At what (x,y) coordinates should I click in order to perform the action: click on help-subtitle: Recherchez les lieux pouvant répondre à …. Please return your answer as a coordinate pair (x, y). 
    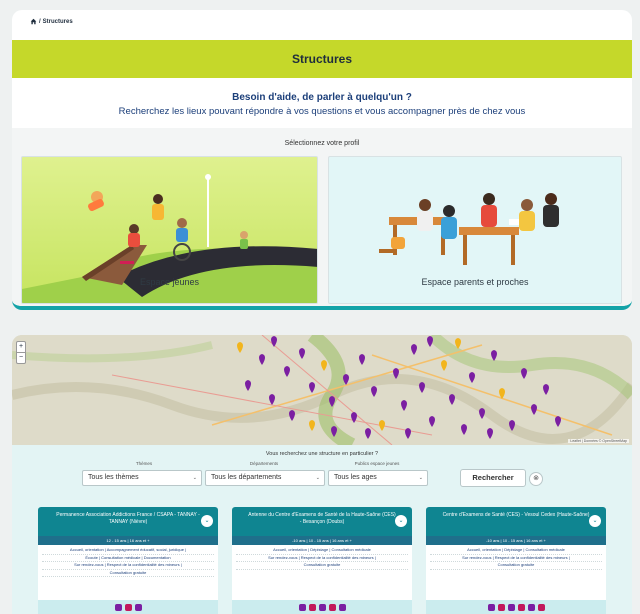
    Looking at the image, I should click on (322, 111).